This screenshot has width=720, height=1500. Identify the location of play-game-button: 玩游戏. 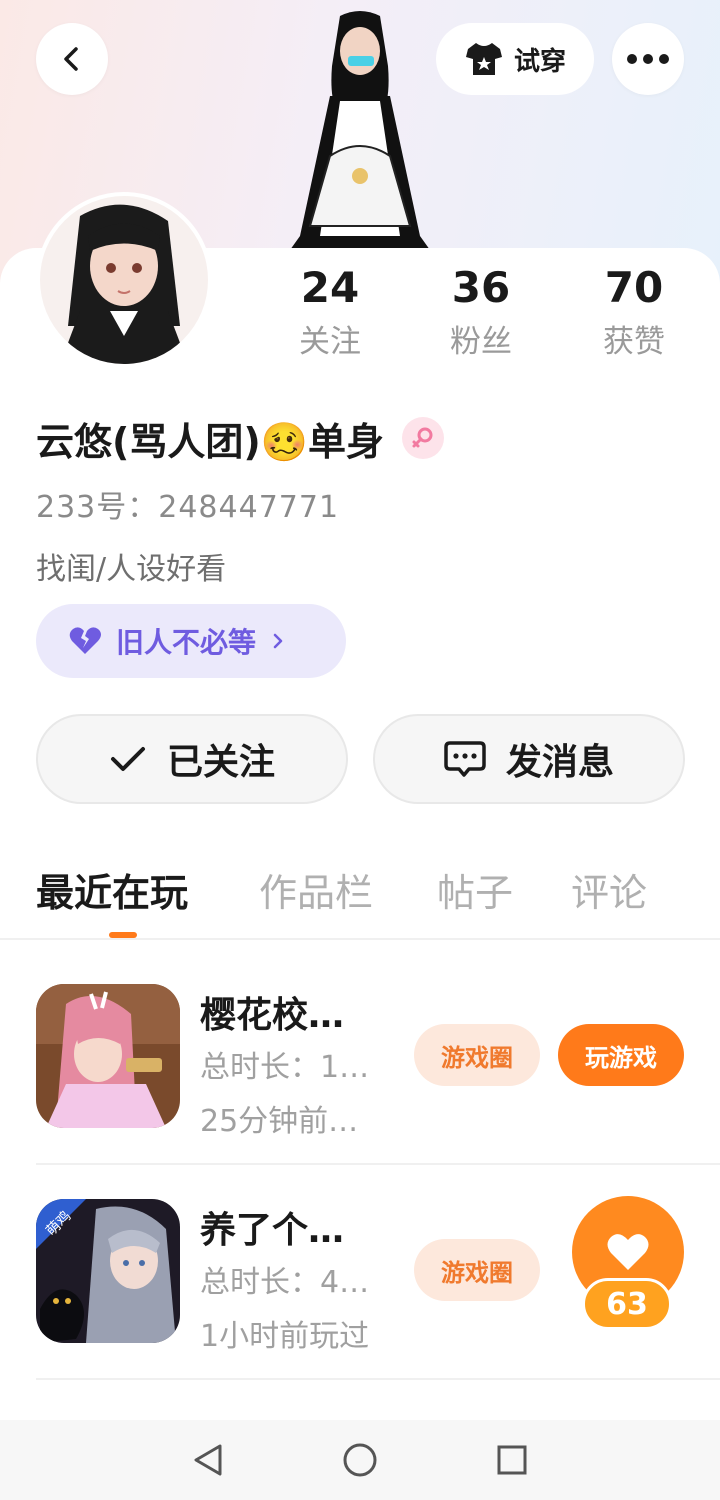
(621, 1055).